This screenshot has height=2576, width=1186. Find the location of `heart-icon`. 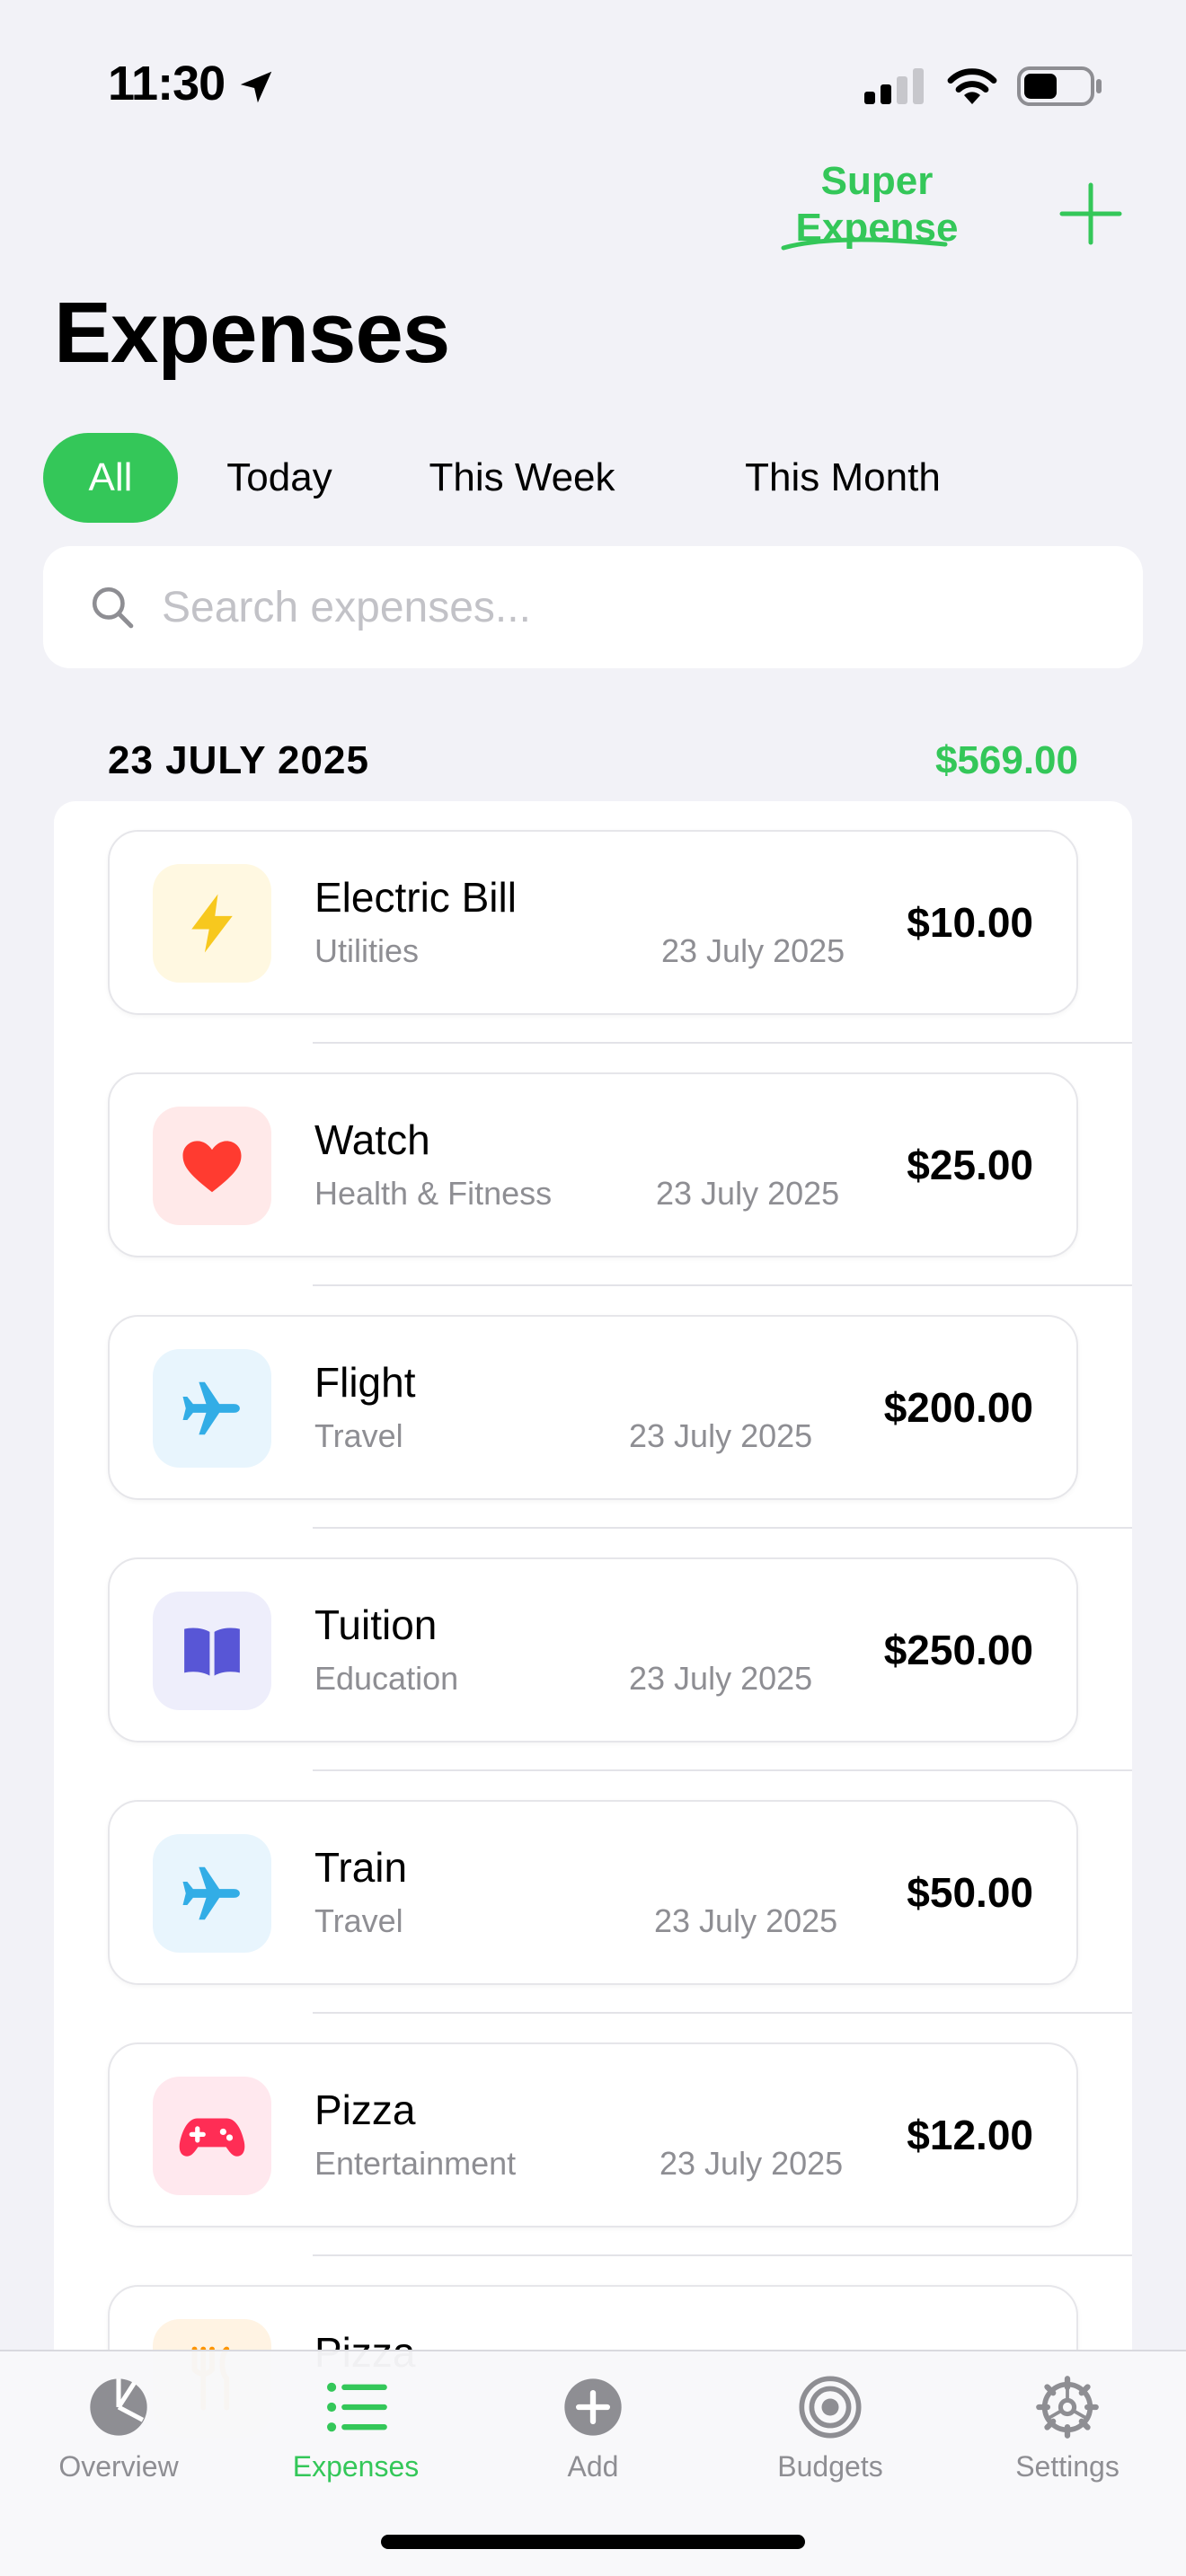

heart-icon is located at coordinates (212, 1167).